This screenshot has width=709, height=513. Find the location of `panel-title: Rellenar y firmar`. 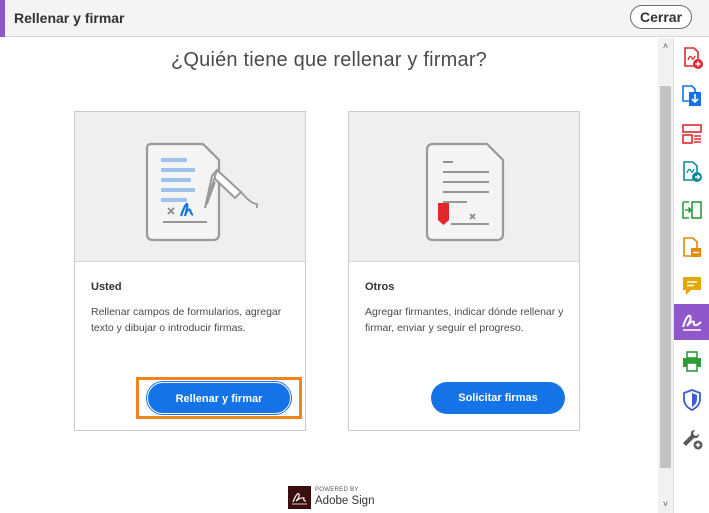

panel-title: Rellenar y firmar is located at coordinates (69, 18).